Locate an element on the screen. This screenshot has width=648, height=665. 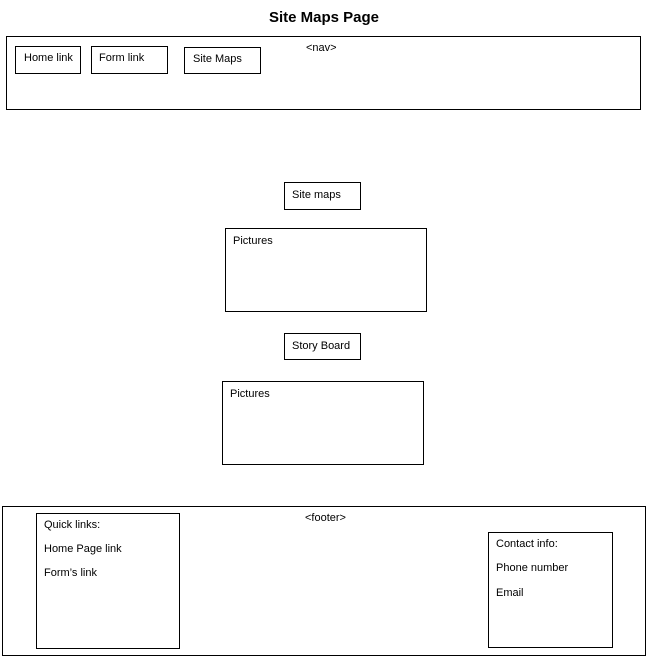
site-maps-pictures-label: Pictures is located at coordinates (253, 241).